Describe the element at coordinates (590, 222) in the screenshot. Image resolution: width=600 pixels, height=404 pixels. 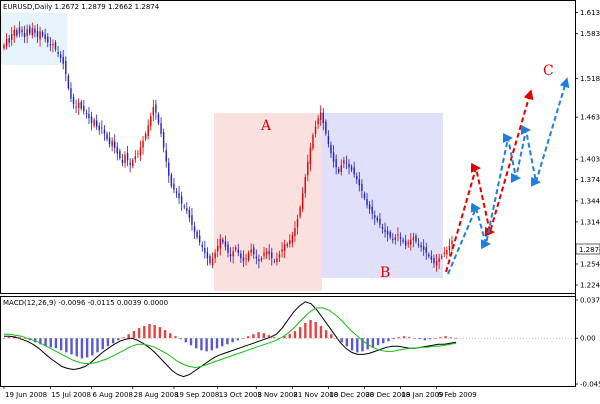
I see `price-tick-label: 1.3140` at that location.